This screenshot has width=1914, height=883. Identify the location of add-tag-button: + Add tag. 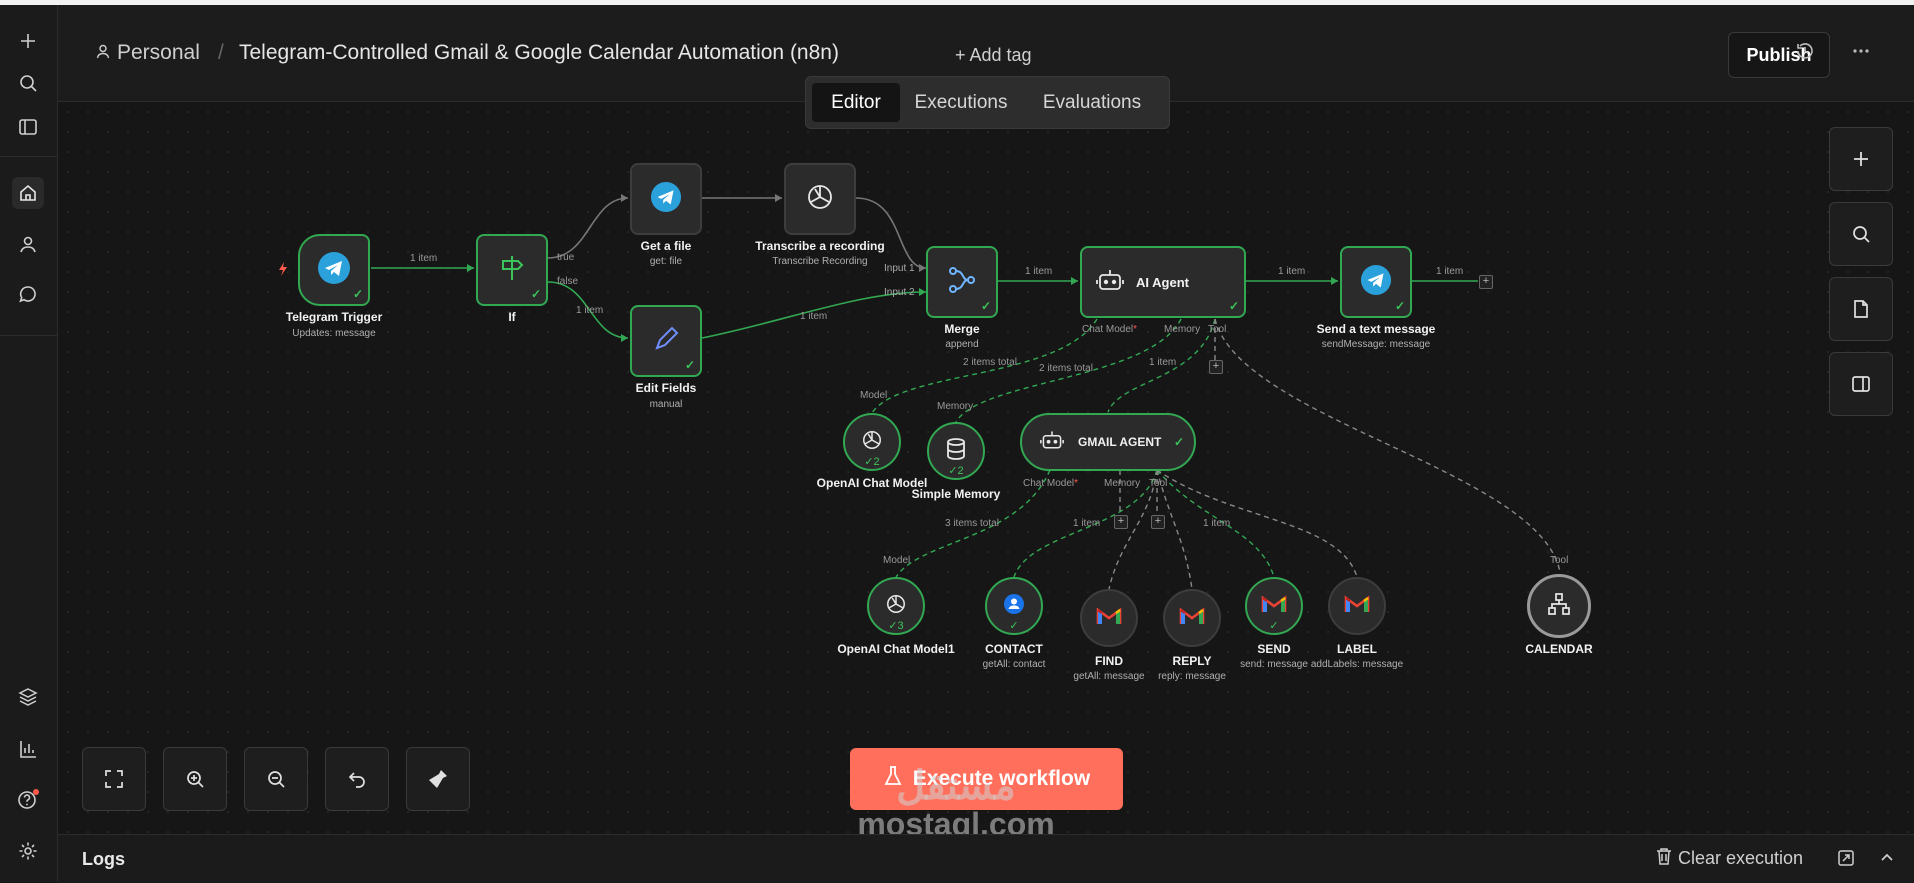
(993, 55).